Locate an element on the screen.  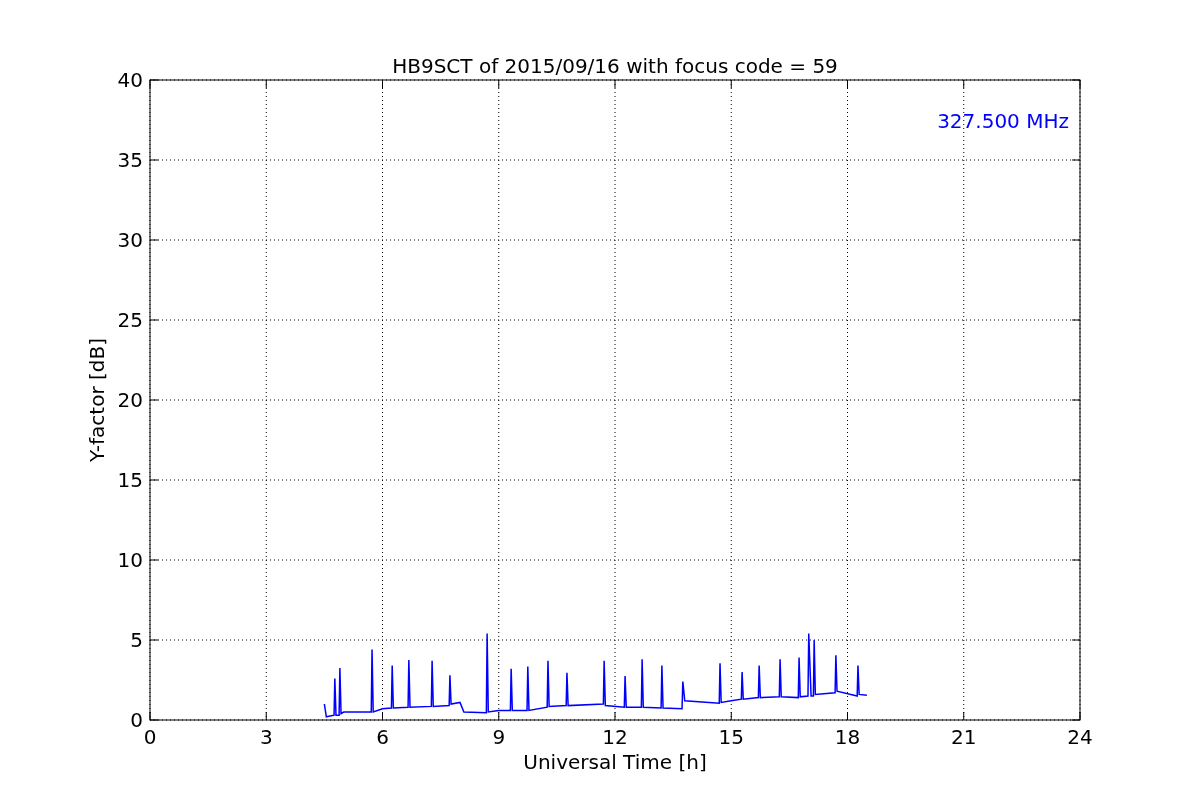
x-axis-label: Universal Time [h] is located at coordinates (615, 762).